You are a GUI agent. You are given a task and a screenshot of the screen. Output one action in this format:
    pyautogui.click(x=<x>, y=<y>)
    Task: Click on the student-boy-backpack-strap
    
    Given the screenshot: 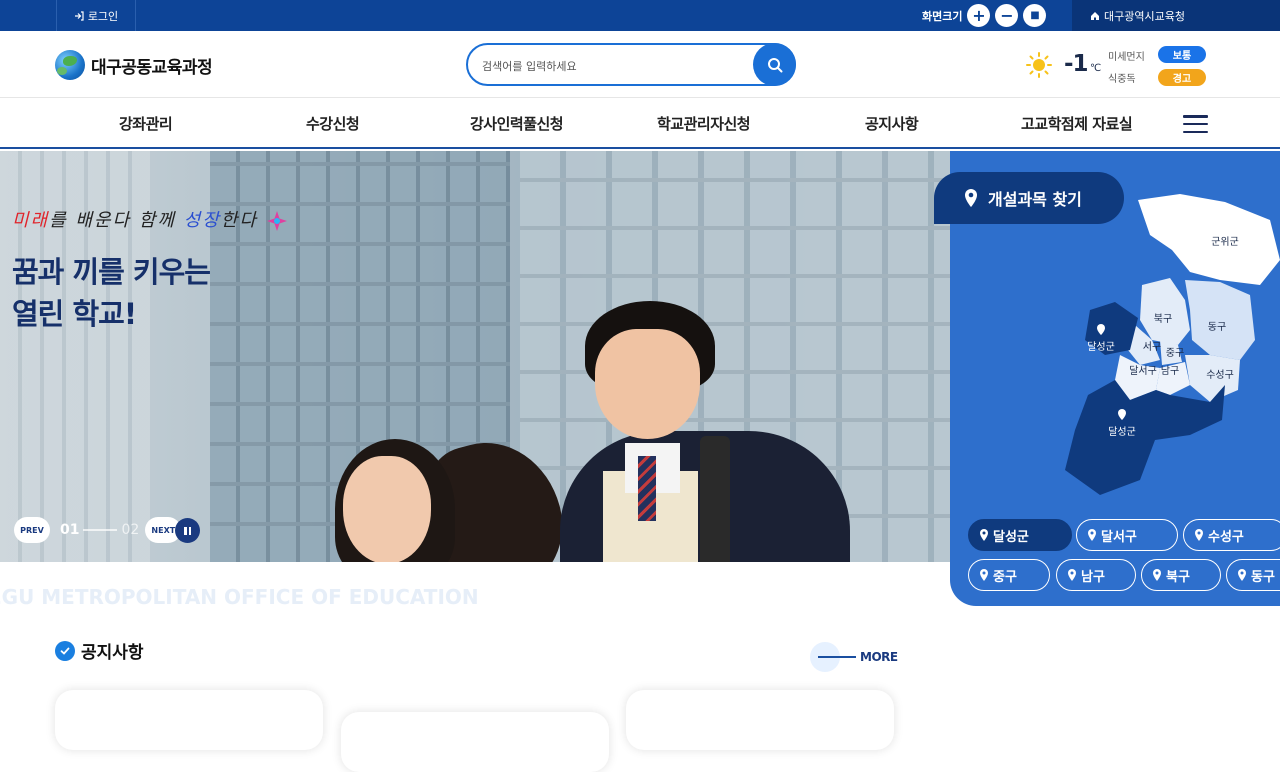 What is the action you would take?
    pyautogui.click(x=715, y=499)
    